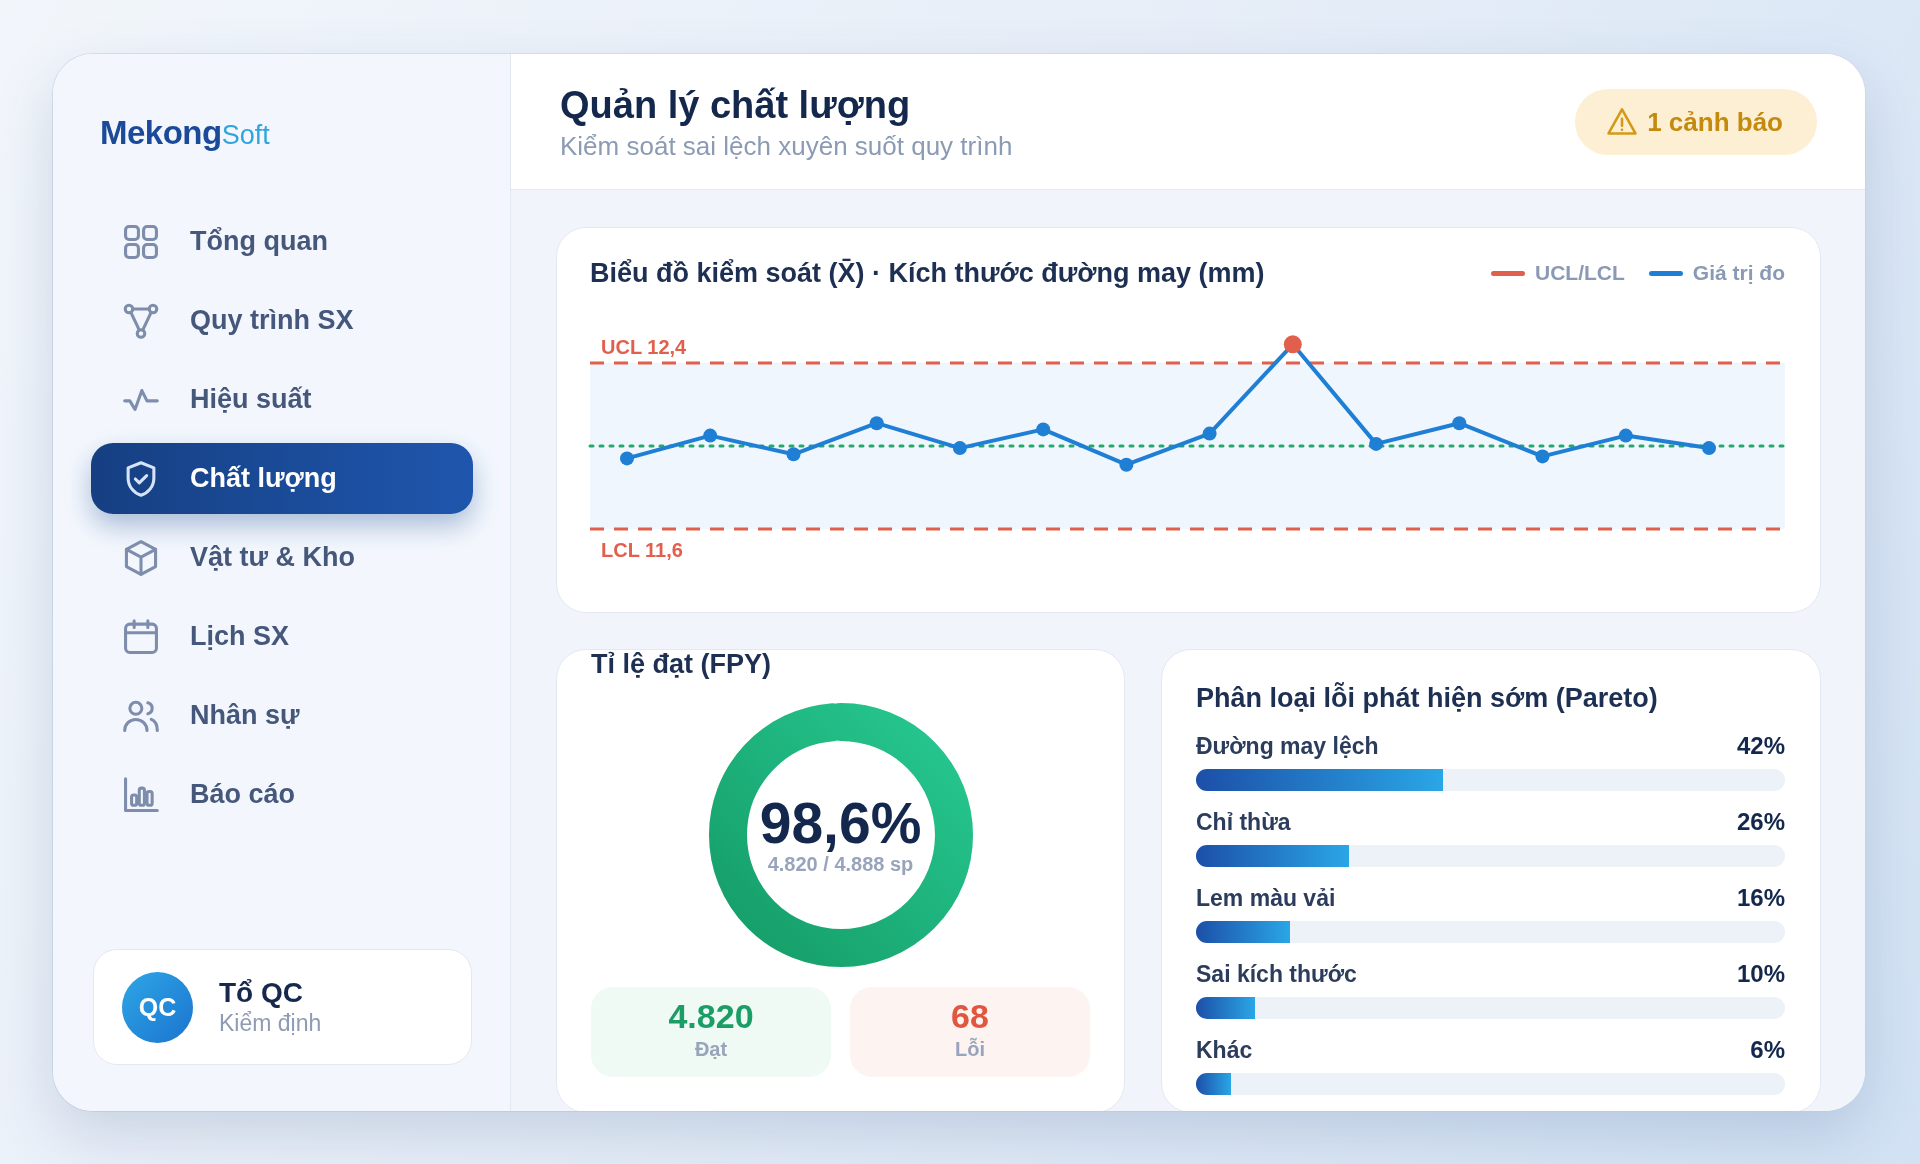 The image size is (1920, 1164). I want to click on nav-item: Tổng quan, so click(282, 241).